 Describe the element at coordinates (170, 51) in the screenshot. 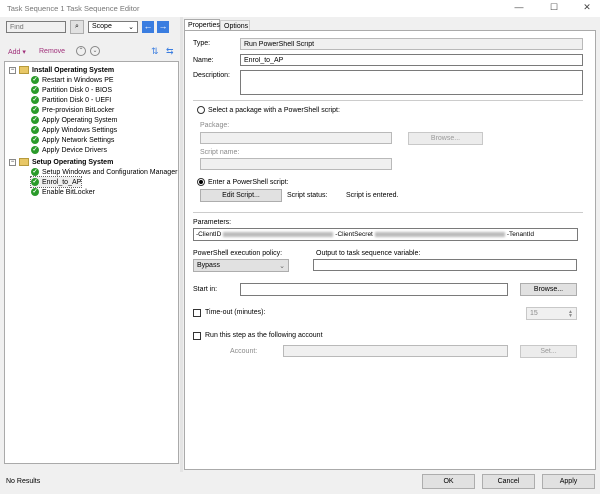

I see `collapse-all-icon: ⇆` at that location.